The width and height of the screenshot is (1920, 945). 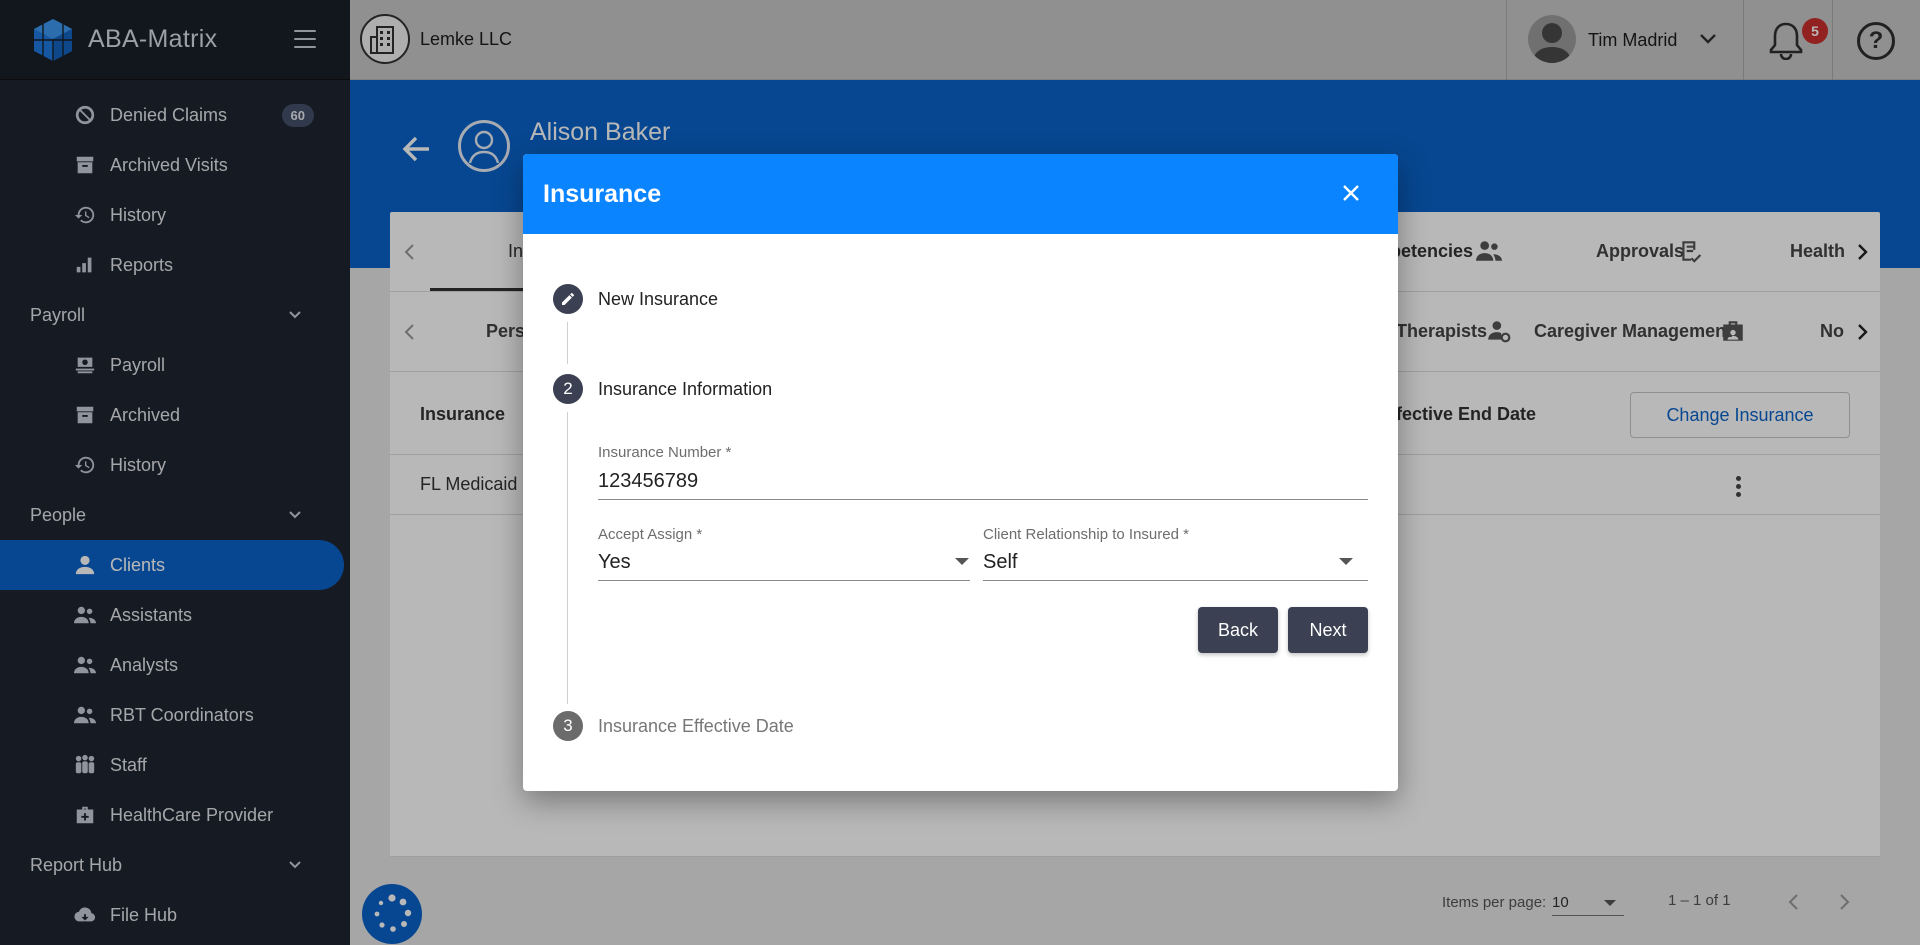 What do you see at coordinates (568, 389) in the screenshot?
I see `step-2-number: 2` at bounding box center [568, 389].